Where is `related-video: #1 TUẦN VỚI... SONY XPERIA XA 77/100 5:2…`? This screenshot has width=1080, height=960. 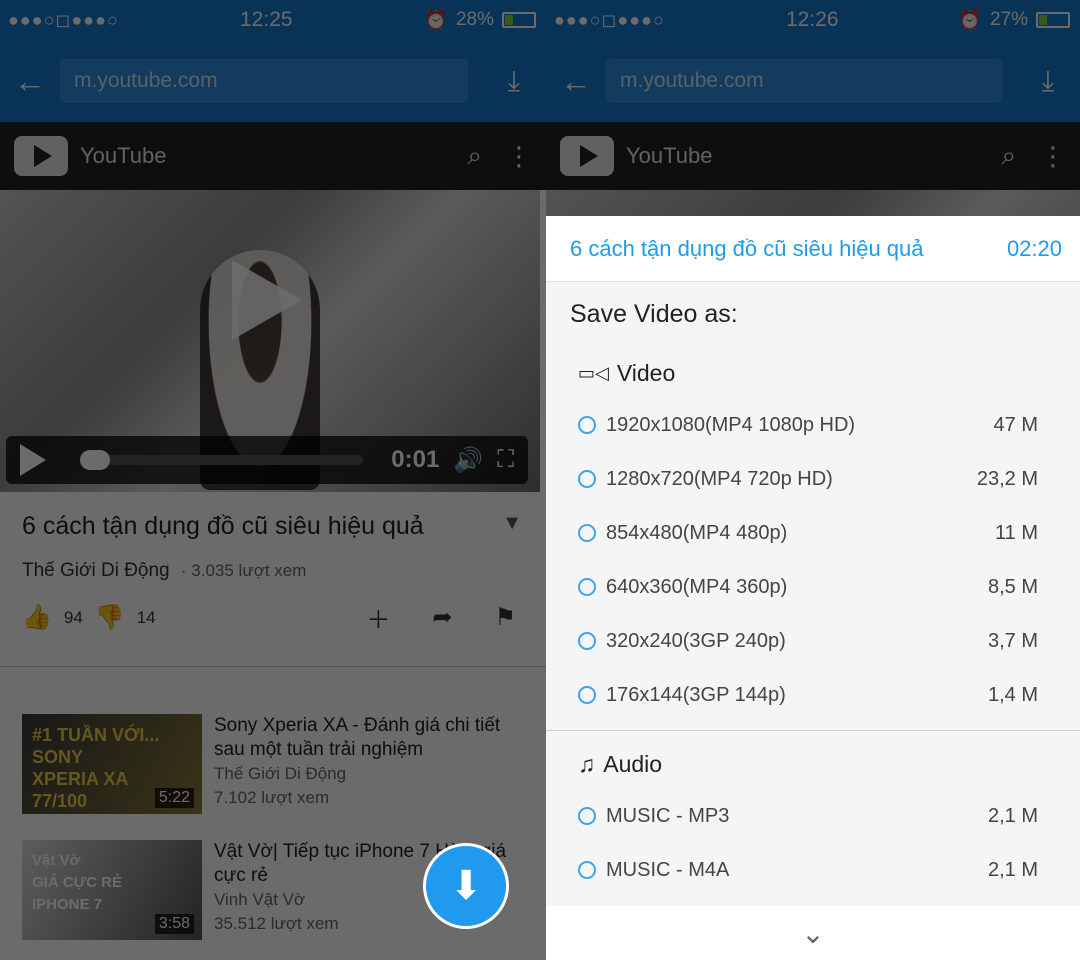
related-video: #1 TUẦN VỚI... SONY XPERIA XA 77/100 5:2… is located at coordinates (274, 765).